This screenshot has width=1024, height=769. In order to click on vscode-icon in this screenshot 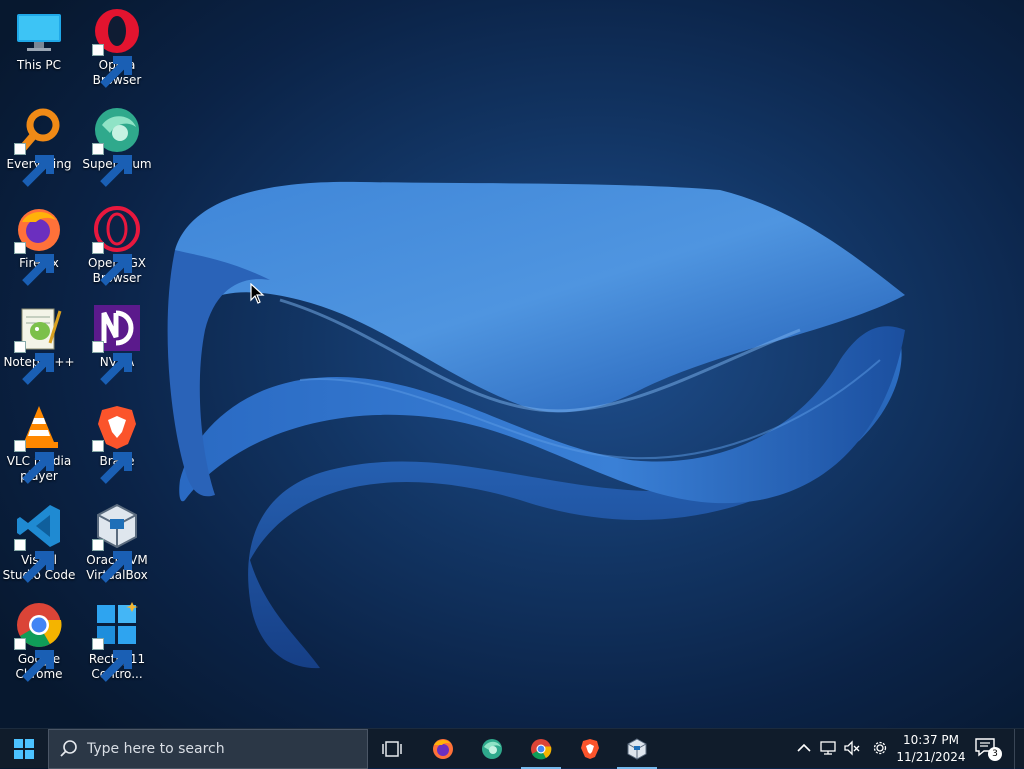, I will do `click(39, 542)`.